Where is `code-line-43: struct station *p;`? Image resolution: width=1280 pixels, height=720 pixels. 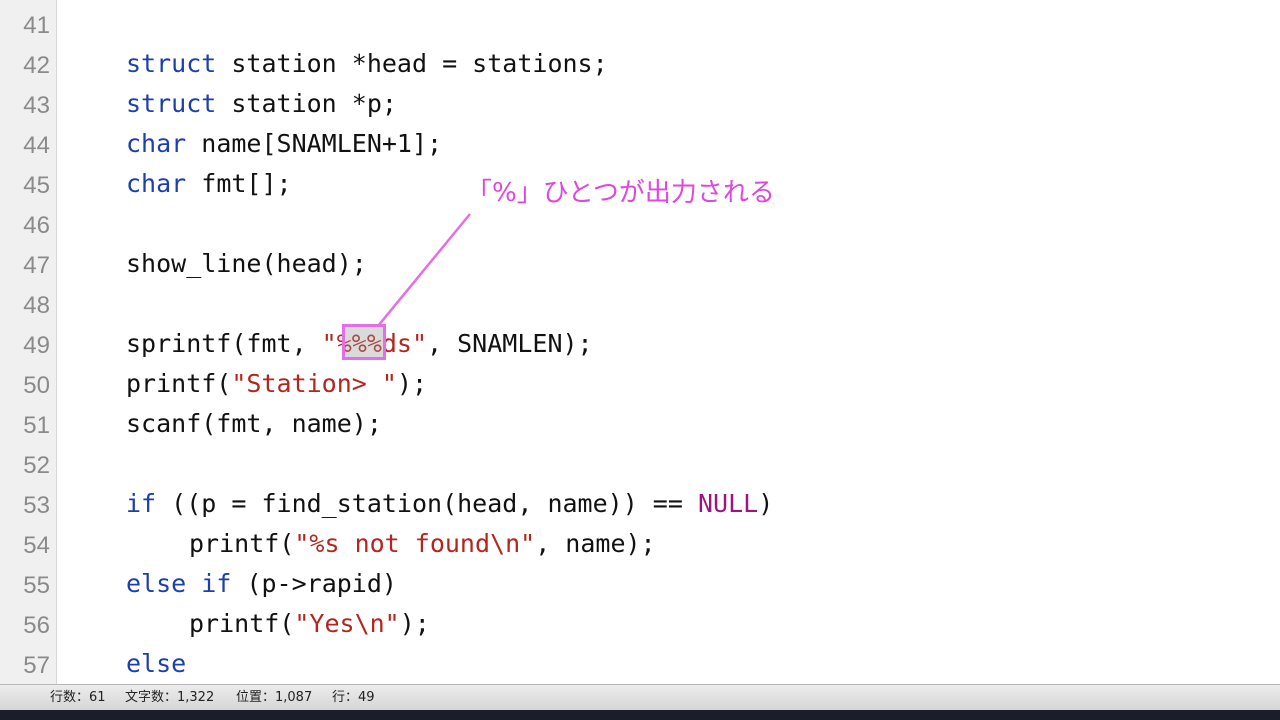 code-line-43: struct station *p; is located at coordinates (261, 104).